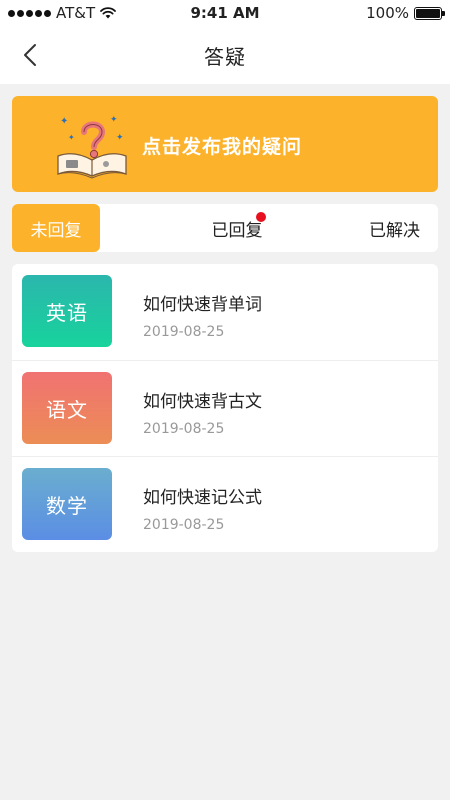 Image resolution: width=450 pixels, height=800 pixels. Describe the element at coordinates (67, 408) in the screenshot. I see `subject-tag: 语文` at that location.